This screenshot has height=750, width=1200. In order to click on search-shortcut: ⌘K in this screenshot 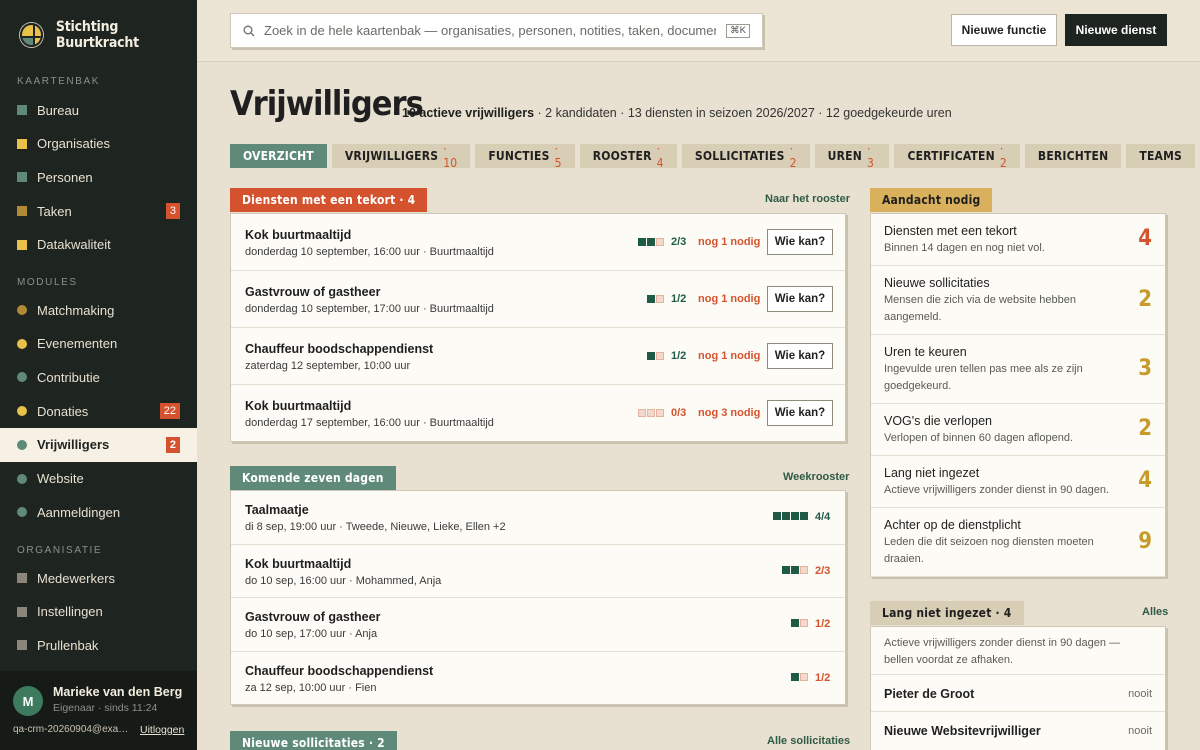, I will do `click(738, 31)`.